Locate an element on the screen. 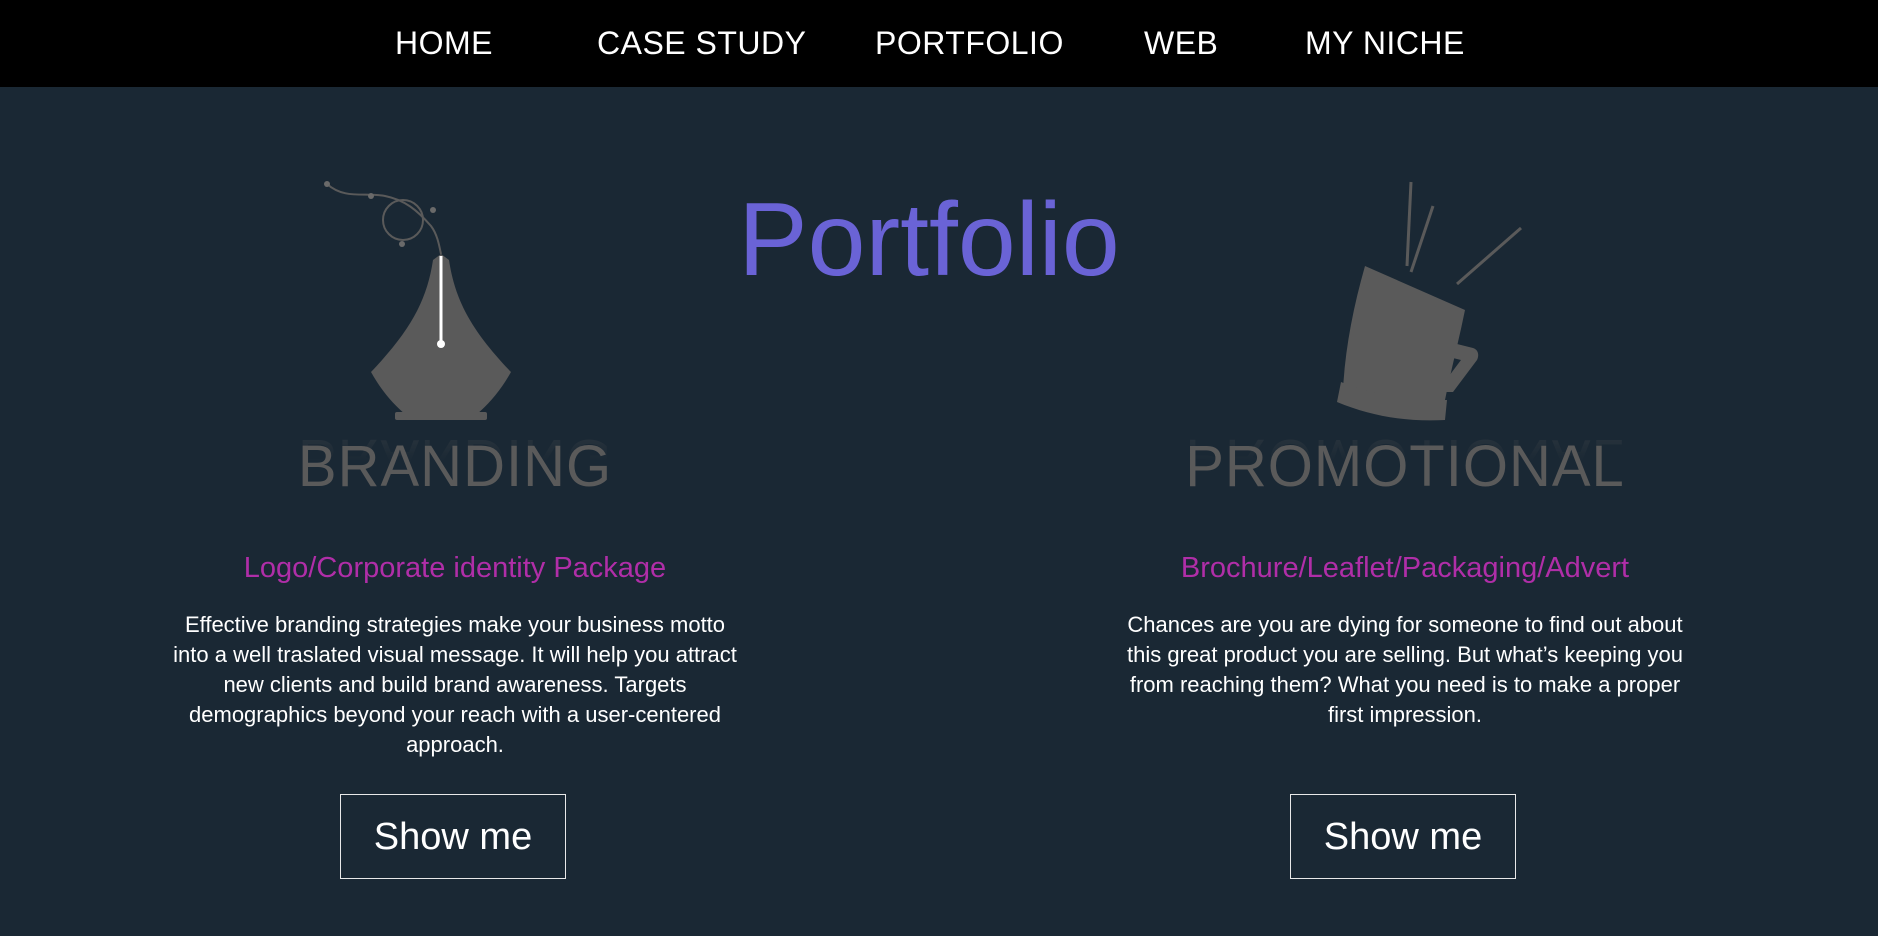 This screenshot has width=1878, height=936. nav-item-portfolio: PORTFOLIO is located at coordinates (969, 43).